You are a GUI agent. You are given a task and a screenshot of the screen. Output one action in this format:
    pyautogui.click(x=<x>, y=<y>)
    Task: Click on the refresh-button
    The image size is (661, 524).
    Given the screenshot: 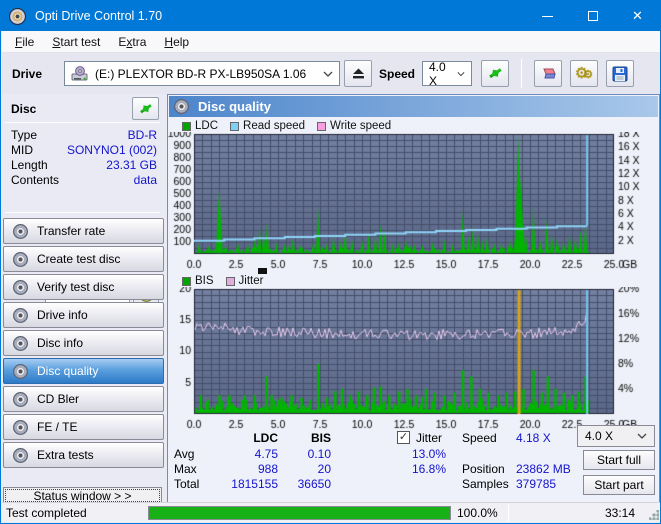 What is the action you would take?
    pyautogui.click(x=495, y=73)
    